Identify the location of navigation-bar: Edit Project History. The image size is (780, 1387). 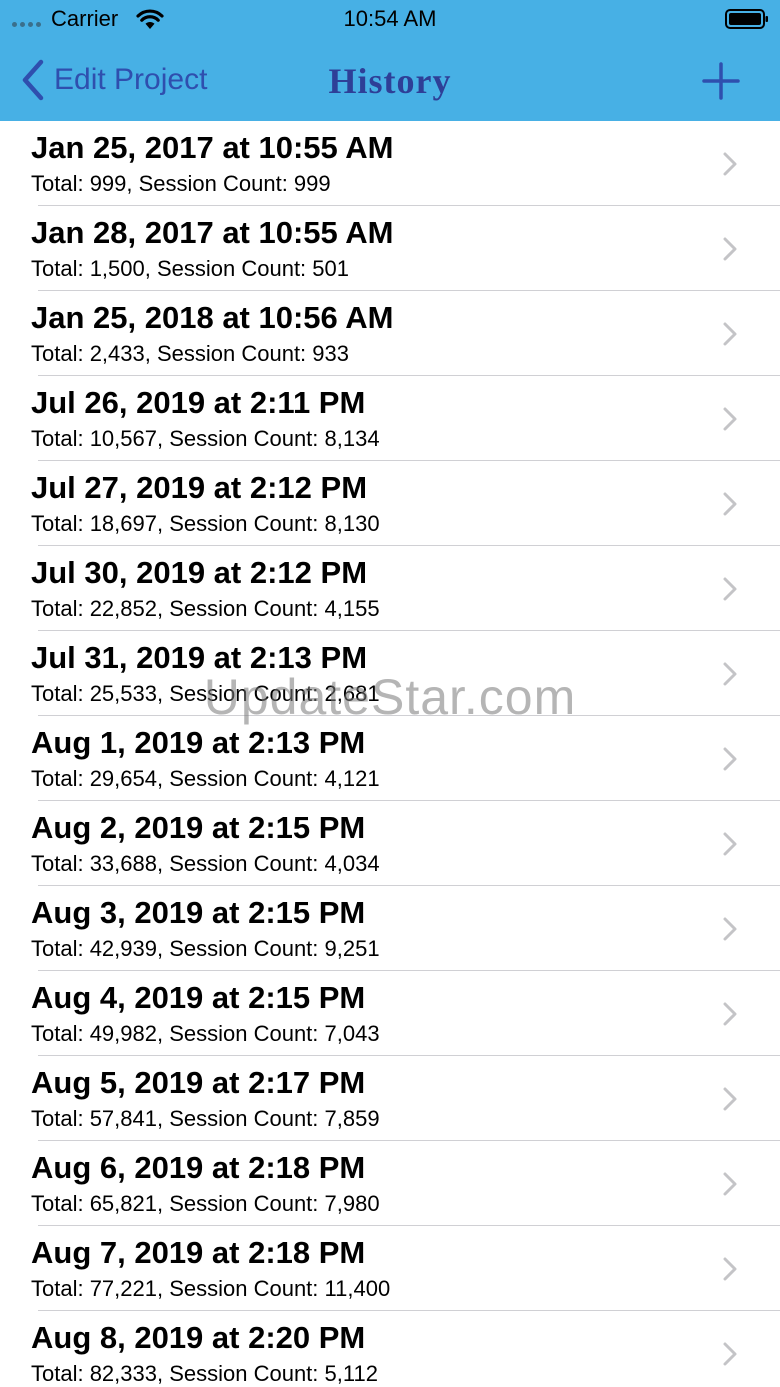
(390, 80).